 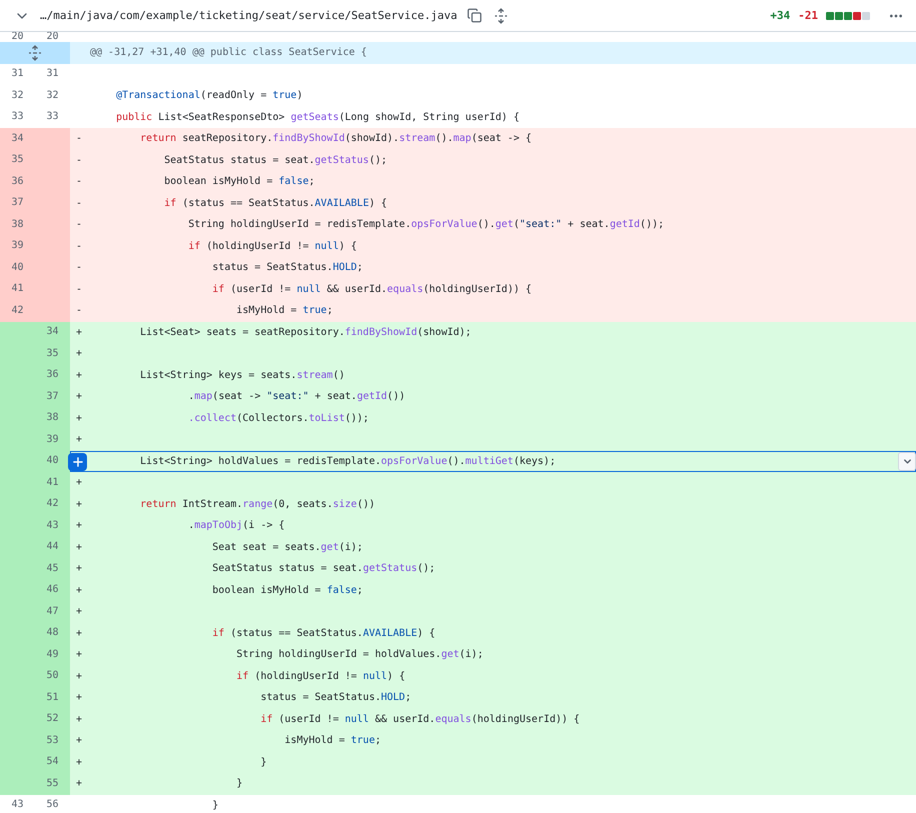 What do you see at coordinates (52, 697) in the screenshot?
I see `line-number: 51` at bounding box center [52, 697].